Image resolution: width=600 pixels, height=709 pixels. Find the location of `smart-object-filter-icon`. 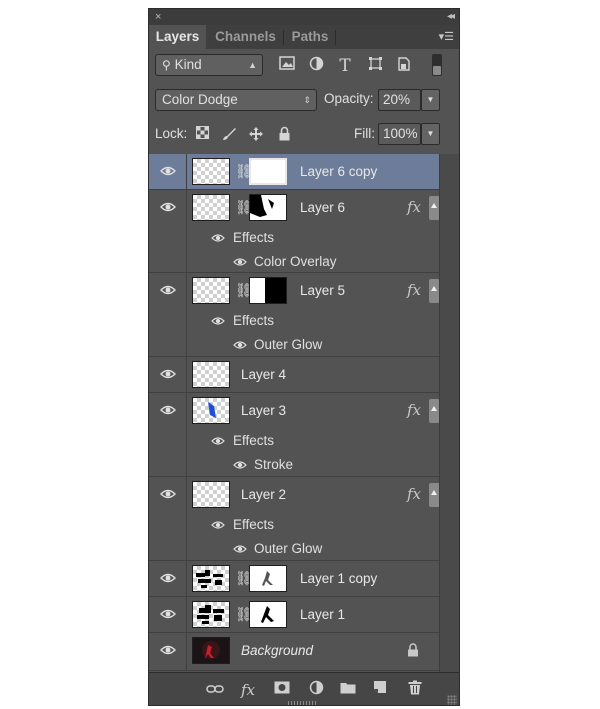

smart-object-filter-icon is located at coordinates (404, 66).